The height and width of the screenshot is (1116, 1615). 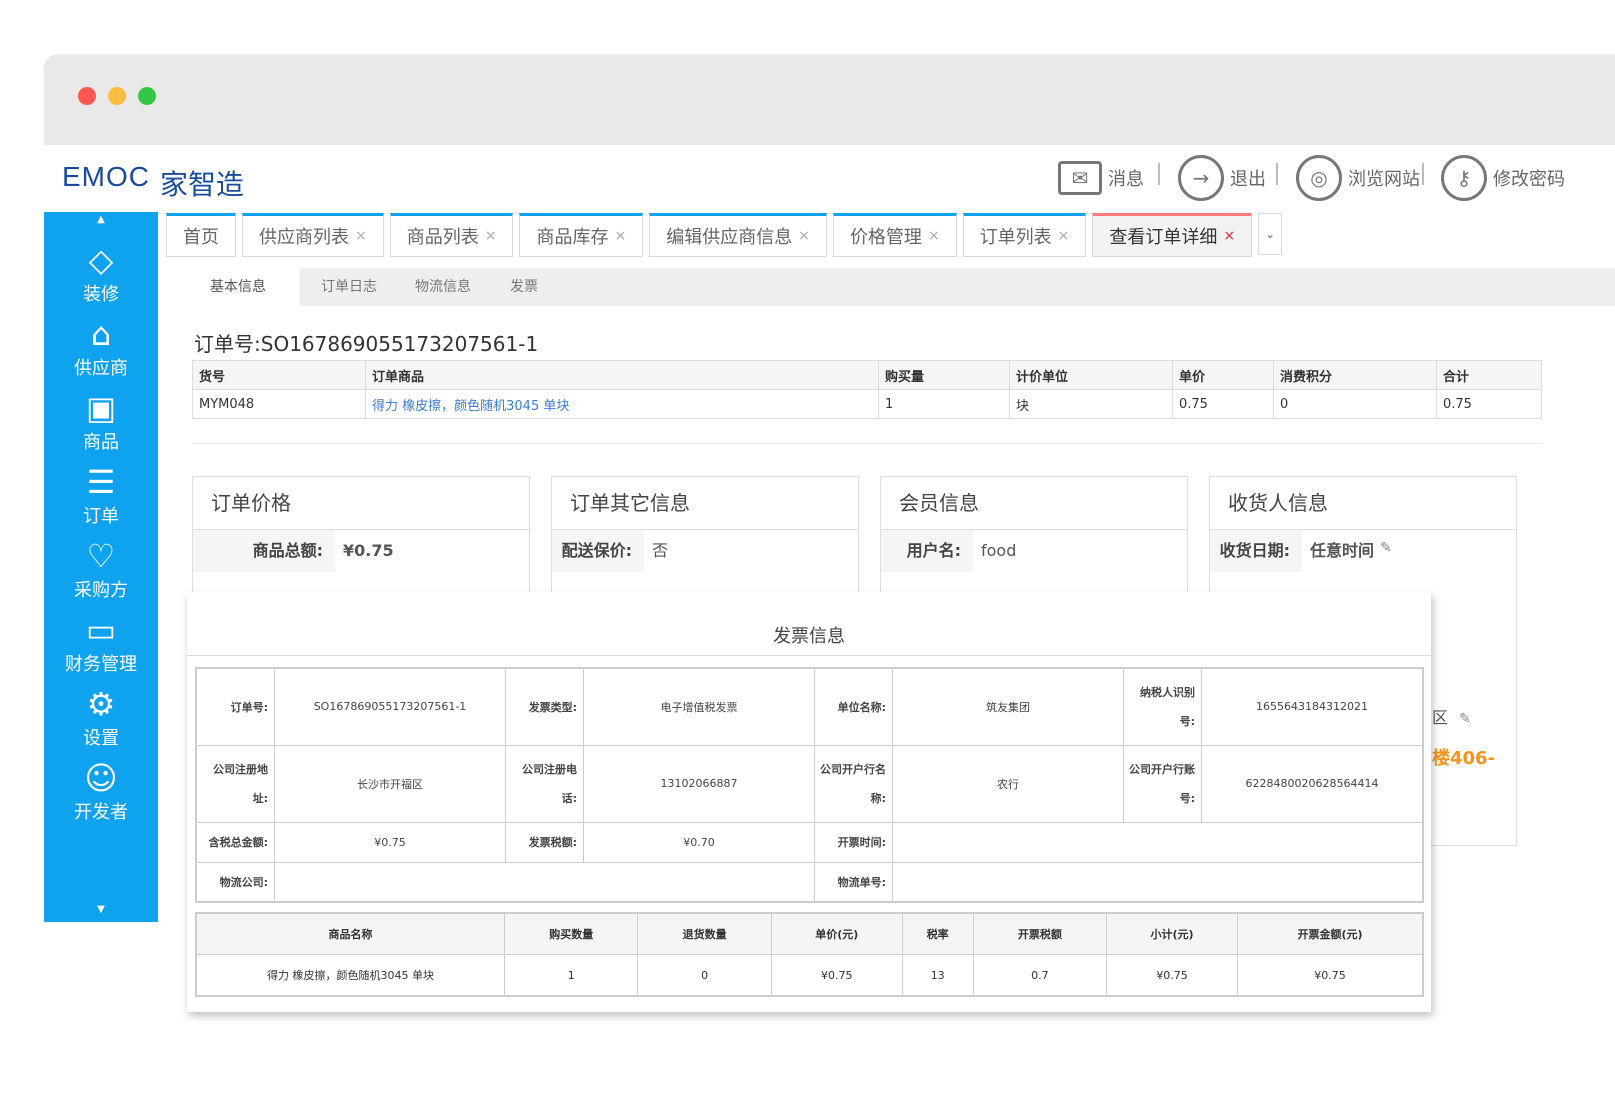 What do you see at coordinates (1440, 717) in the screenshot?
I see `receiver-address-fragment: 区` at bounding box center [1440, 717].